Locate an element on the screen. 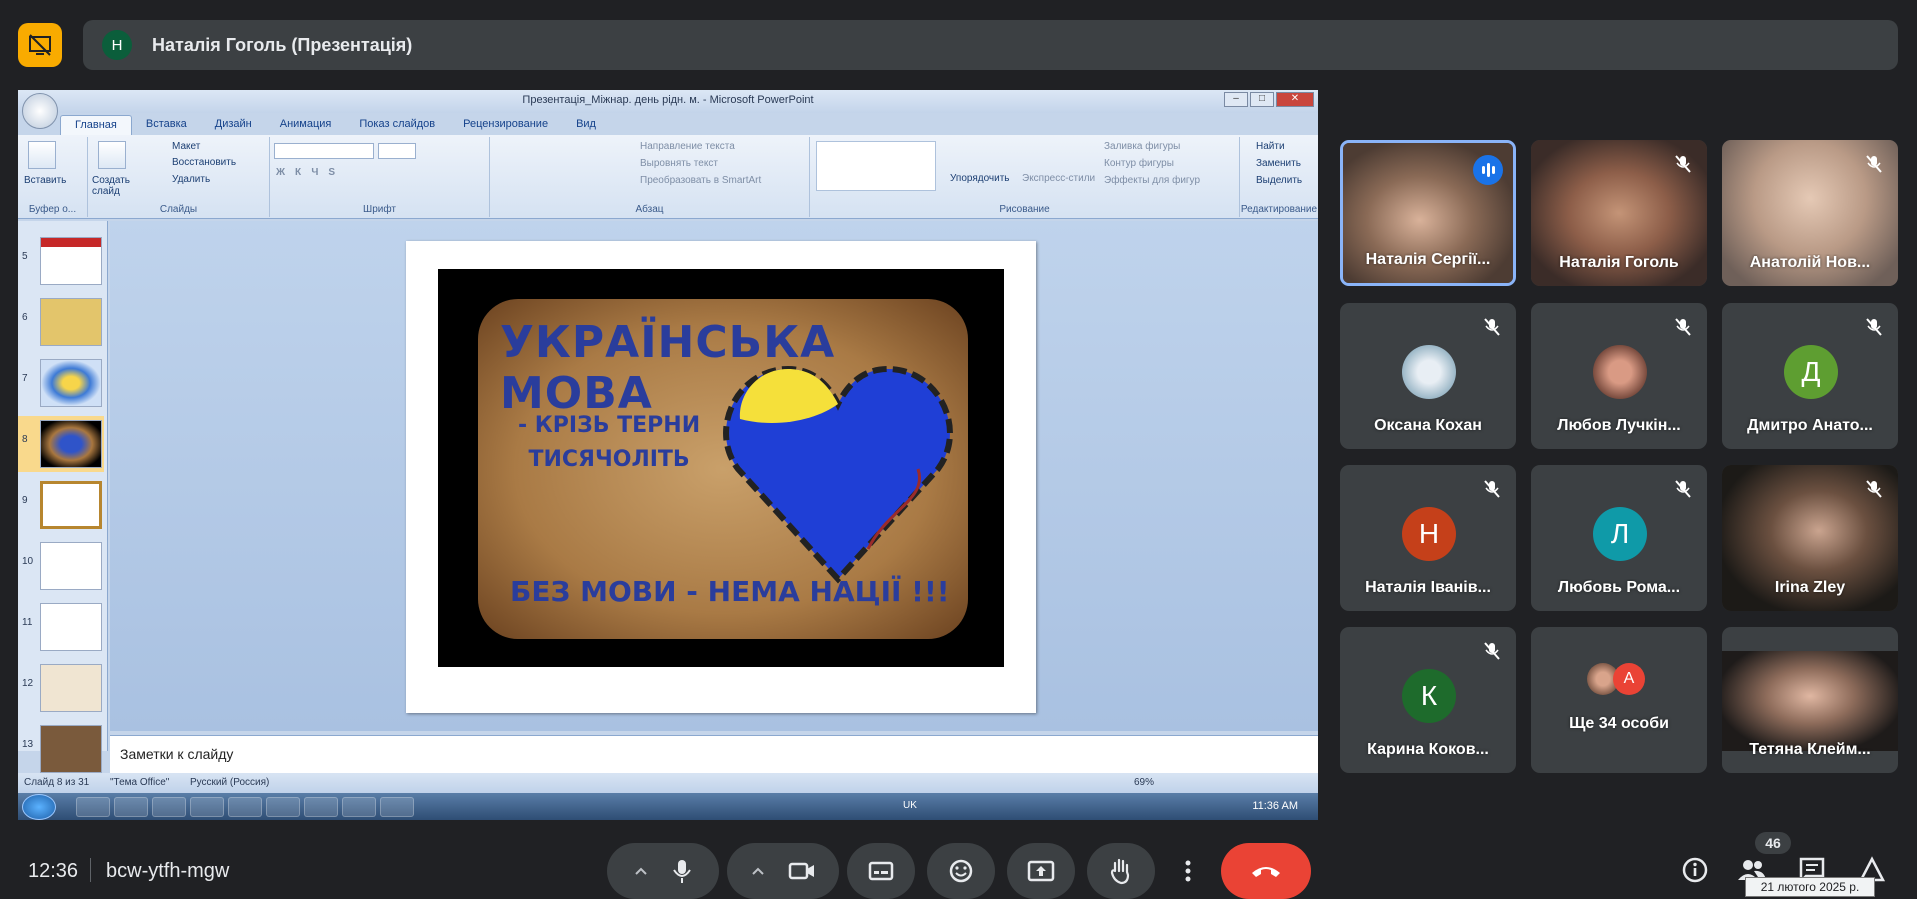 The image size is (1917, 899). layout-button: Макет is located at coordinates (186, 146).